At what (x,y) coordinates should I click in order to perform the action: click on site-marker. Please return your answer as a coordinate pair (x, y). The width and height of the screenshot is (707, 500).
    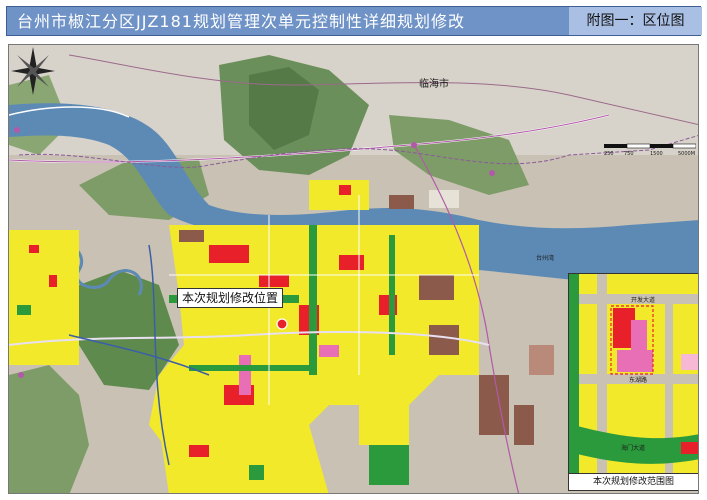
    Looking at the image, I should click on (282, 324).